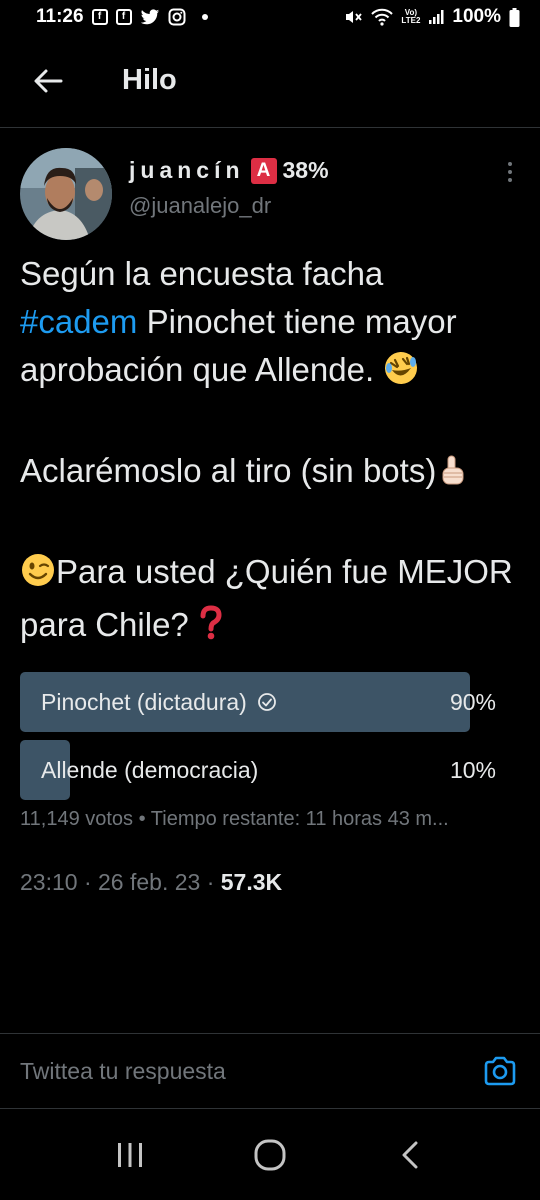 The width and height of the screenshot is (540, 1200). I want to click on home-button, so click(270, 1155).